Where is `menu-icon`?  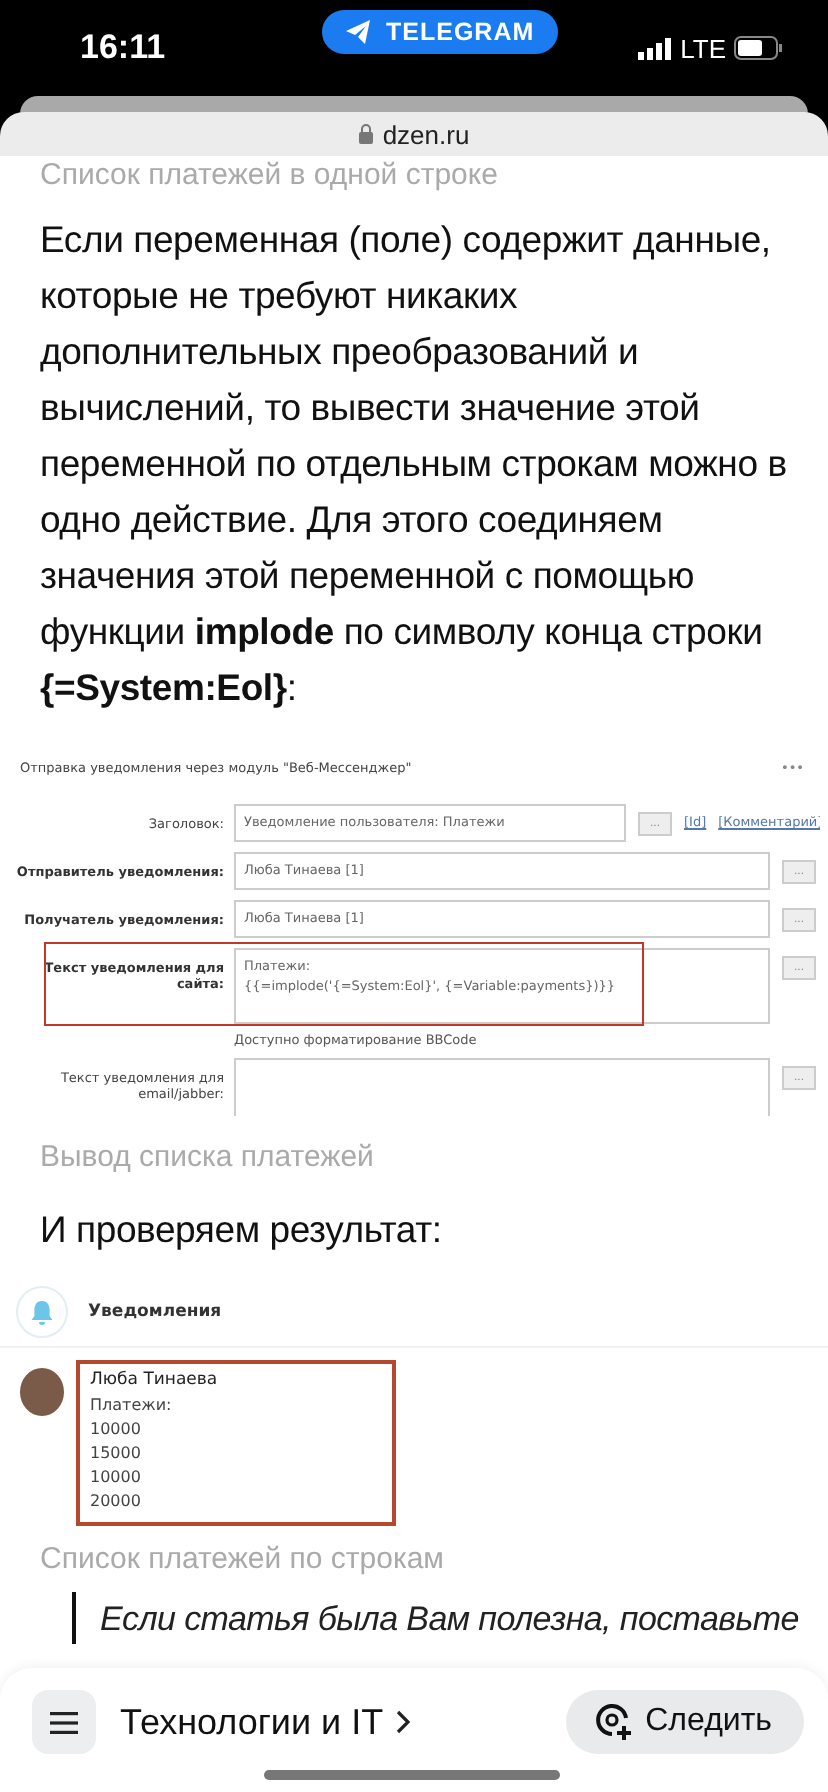 menu-icon is located at coordinates (64, 1722).